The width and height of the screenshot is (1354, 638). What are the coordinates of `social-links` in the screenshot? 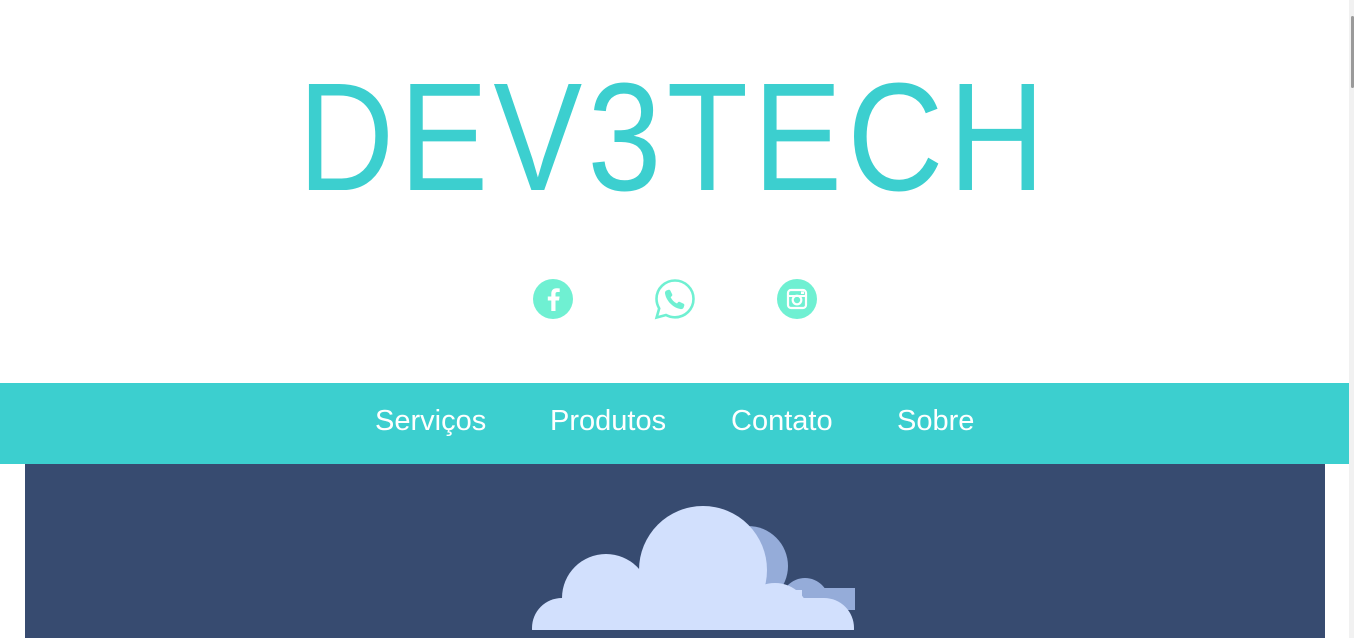 It's located at (677, 299).